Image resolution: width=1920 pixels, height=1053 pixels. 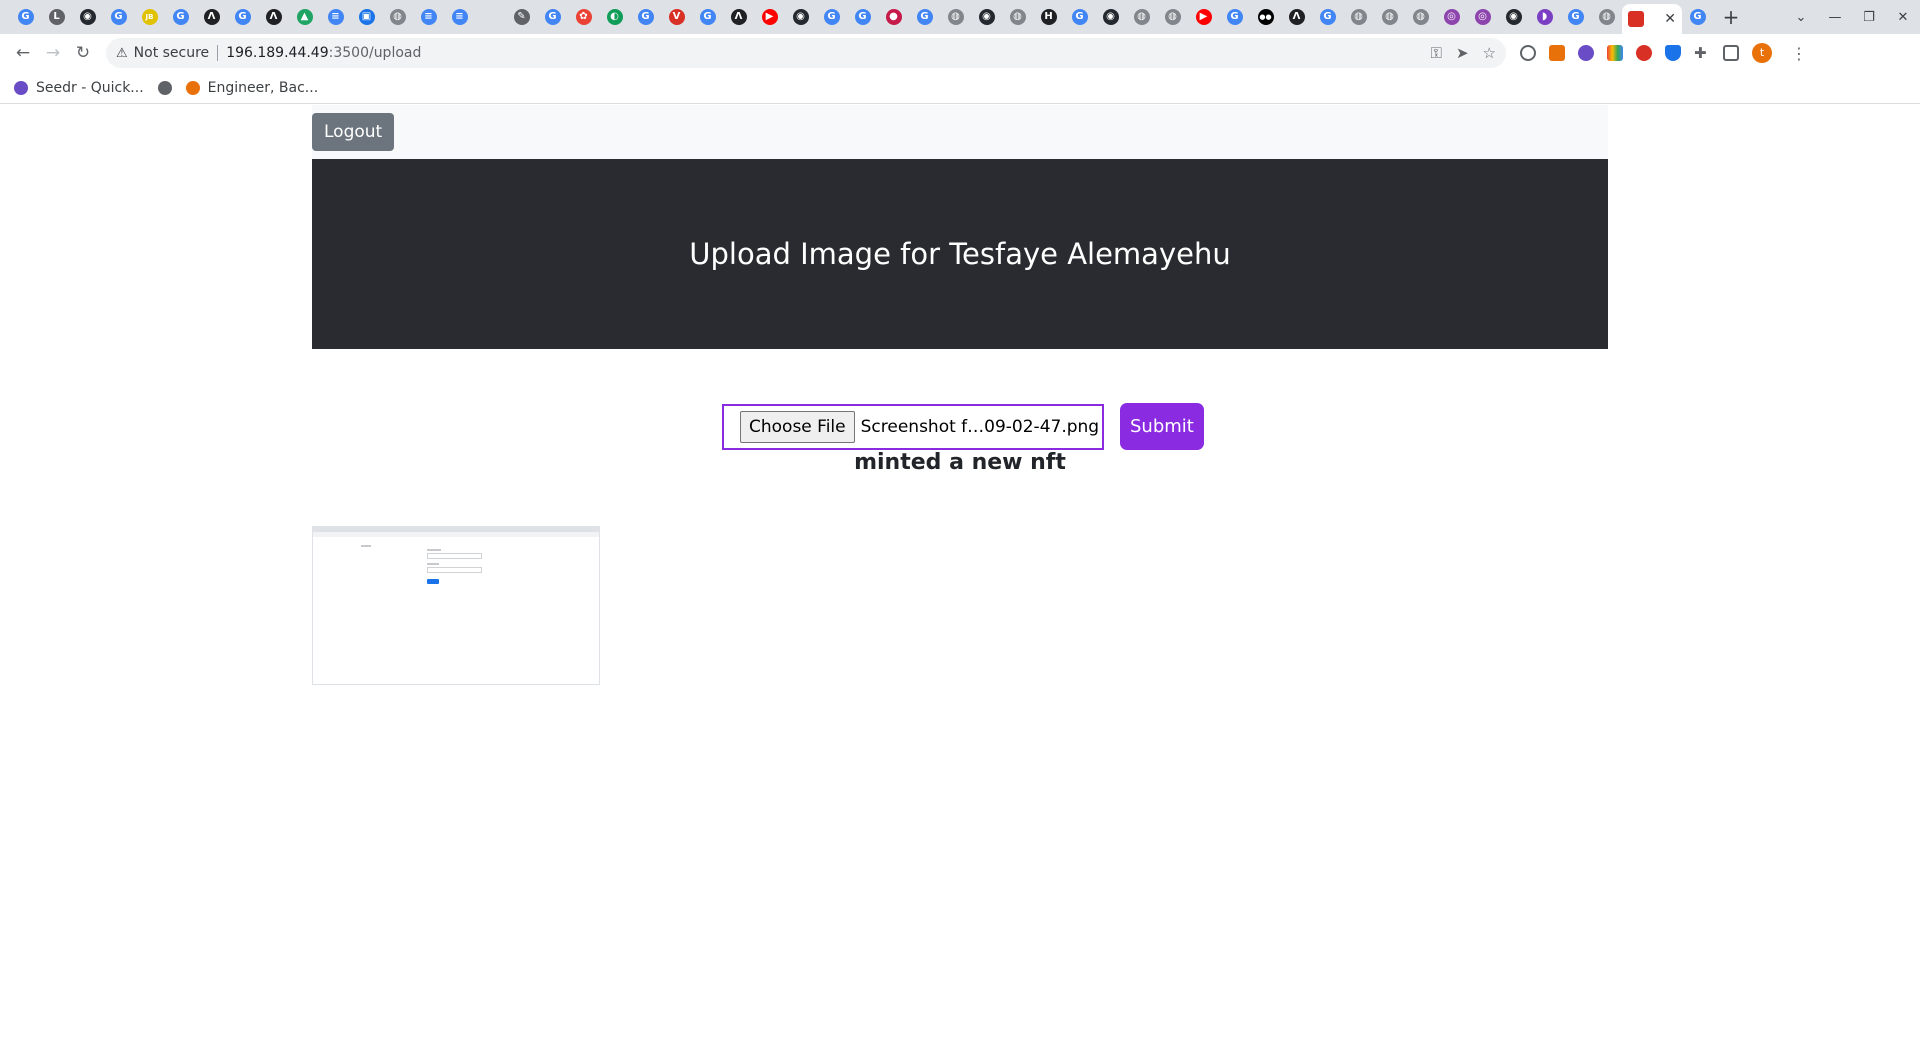 I want to click on new-tab-button: +, so click(x=1731, y=17).